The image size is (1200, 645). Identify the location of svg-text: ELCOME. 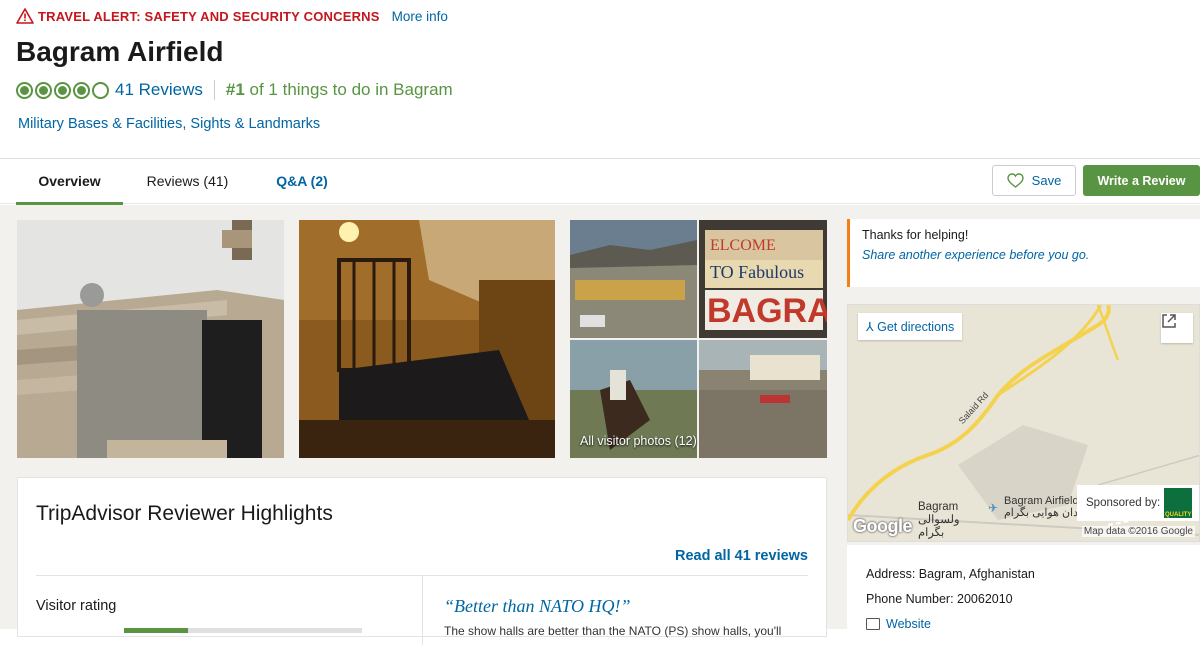
(743, 245).